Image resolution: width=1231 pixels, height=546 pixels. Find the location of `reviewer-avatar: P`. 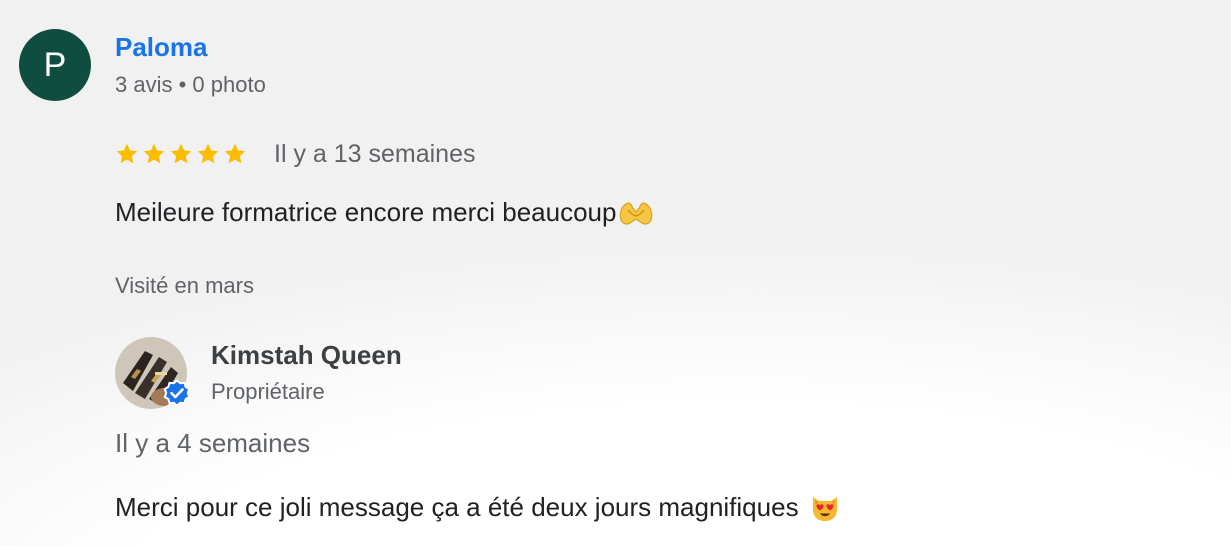

reviewer-avatar: P is located at coordinates (55, 65).